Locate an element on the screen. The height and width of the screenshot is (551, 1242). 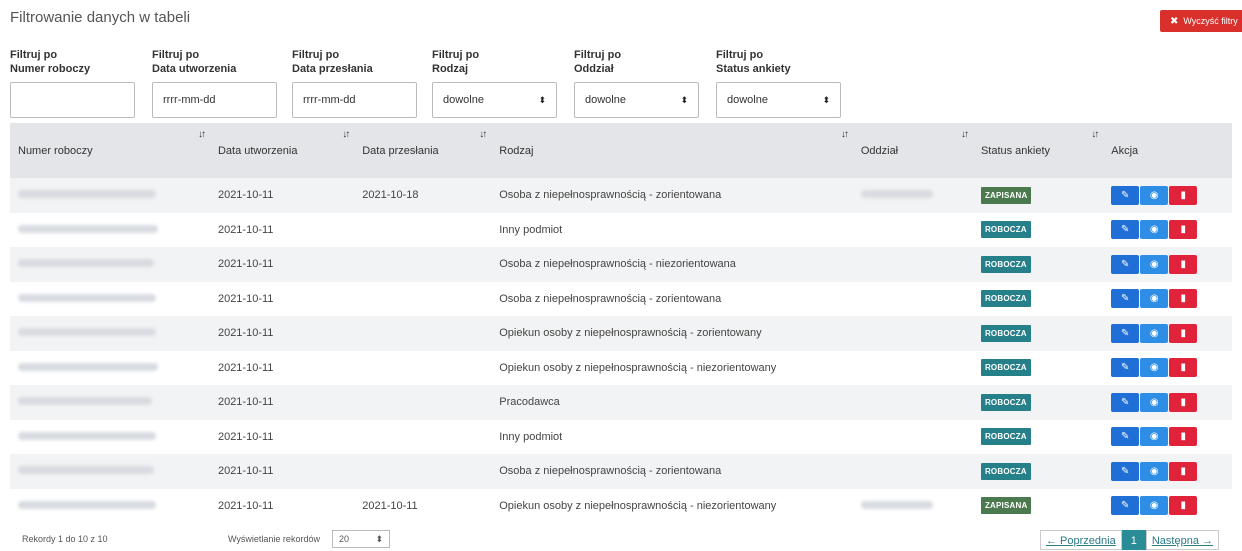
table-row: 2021-10-11 Pracodawca ROBOCZA ✎ ◉ ▮ is located at coordinates (621, 402).